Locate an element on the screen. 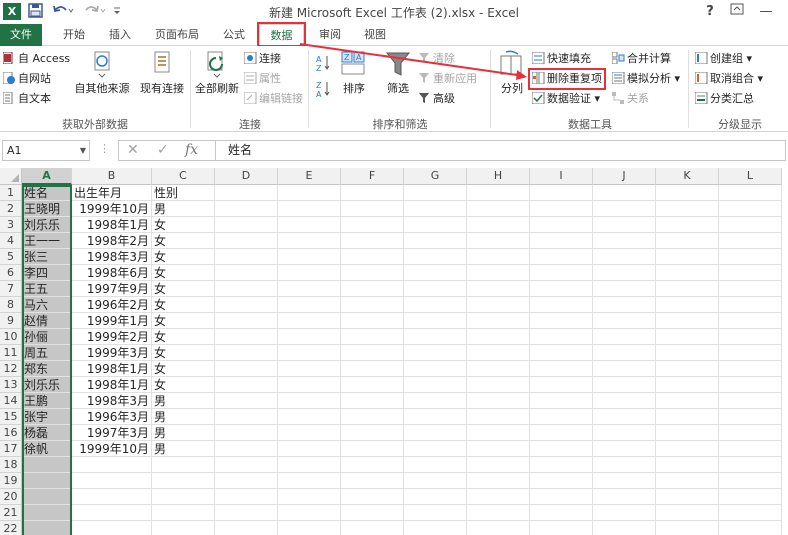 This screenshot has width=788, height=535. row-header: 14 is located at coordinates (11, 401).